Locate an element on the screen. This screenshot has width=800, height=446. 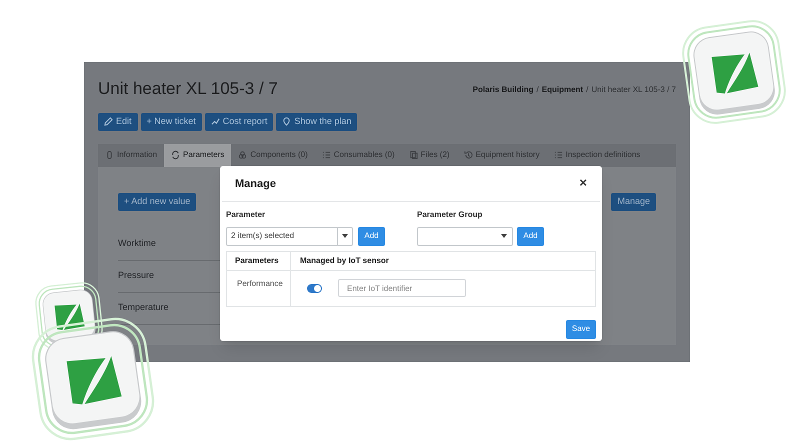
action-button: Cost report is located at coordinates (239, 121).